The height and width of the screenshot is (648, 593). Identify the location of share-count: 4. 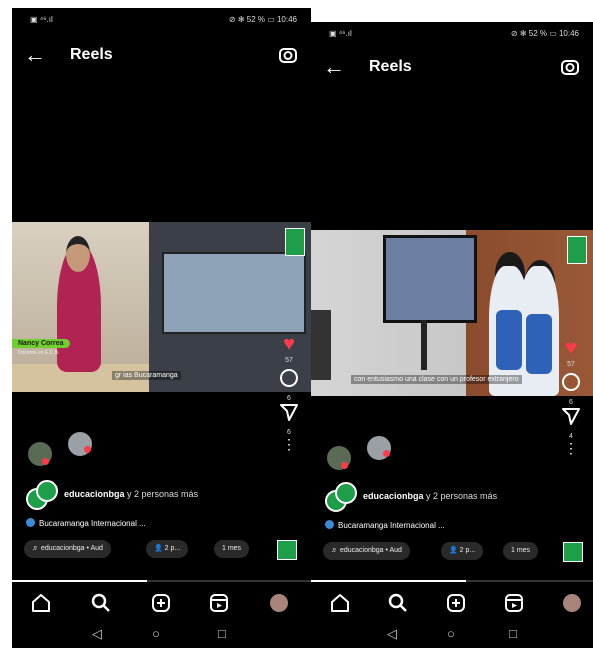
(571, 436).